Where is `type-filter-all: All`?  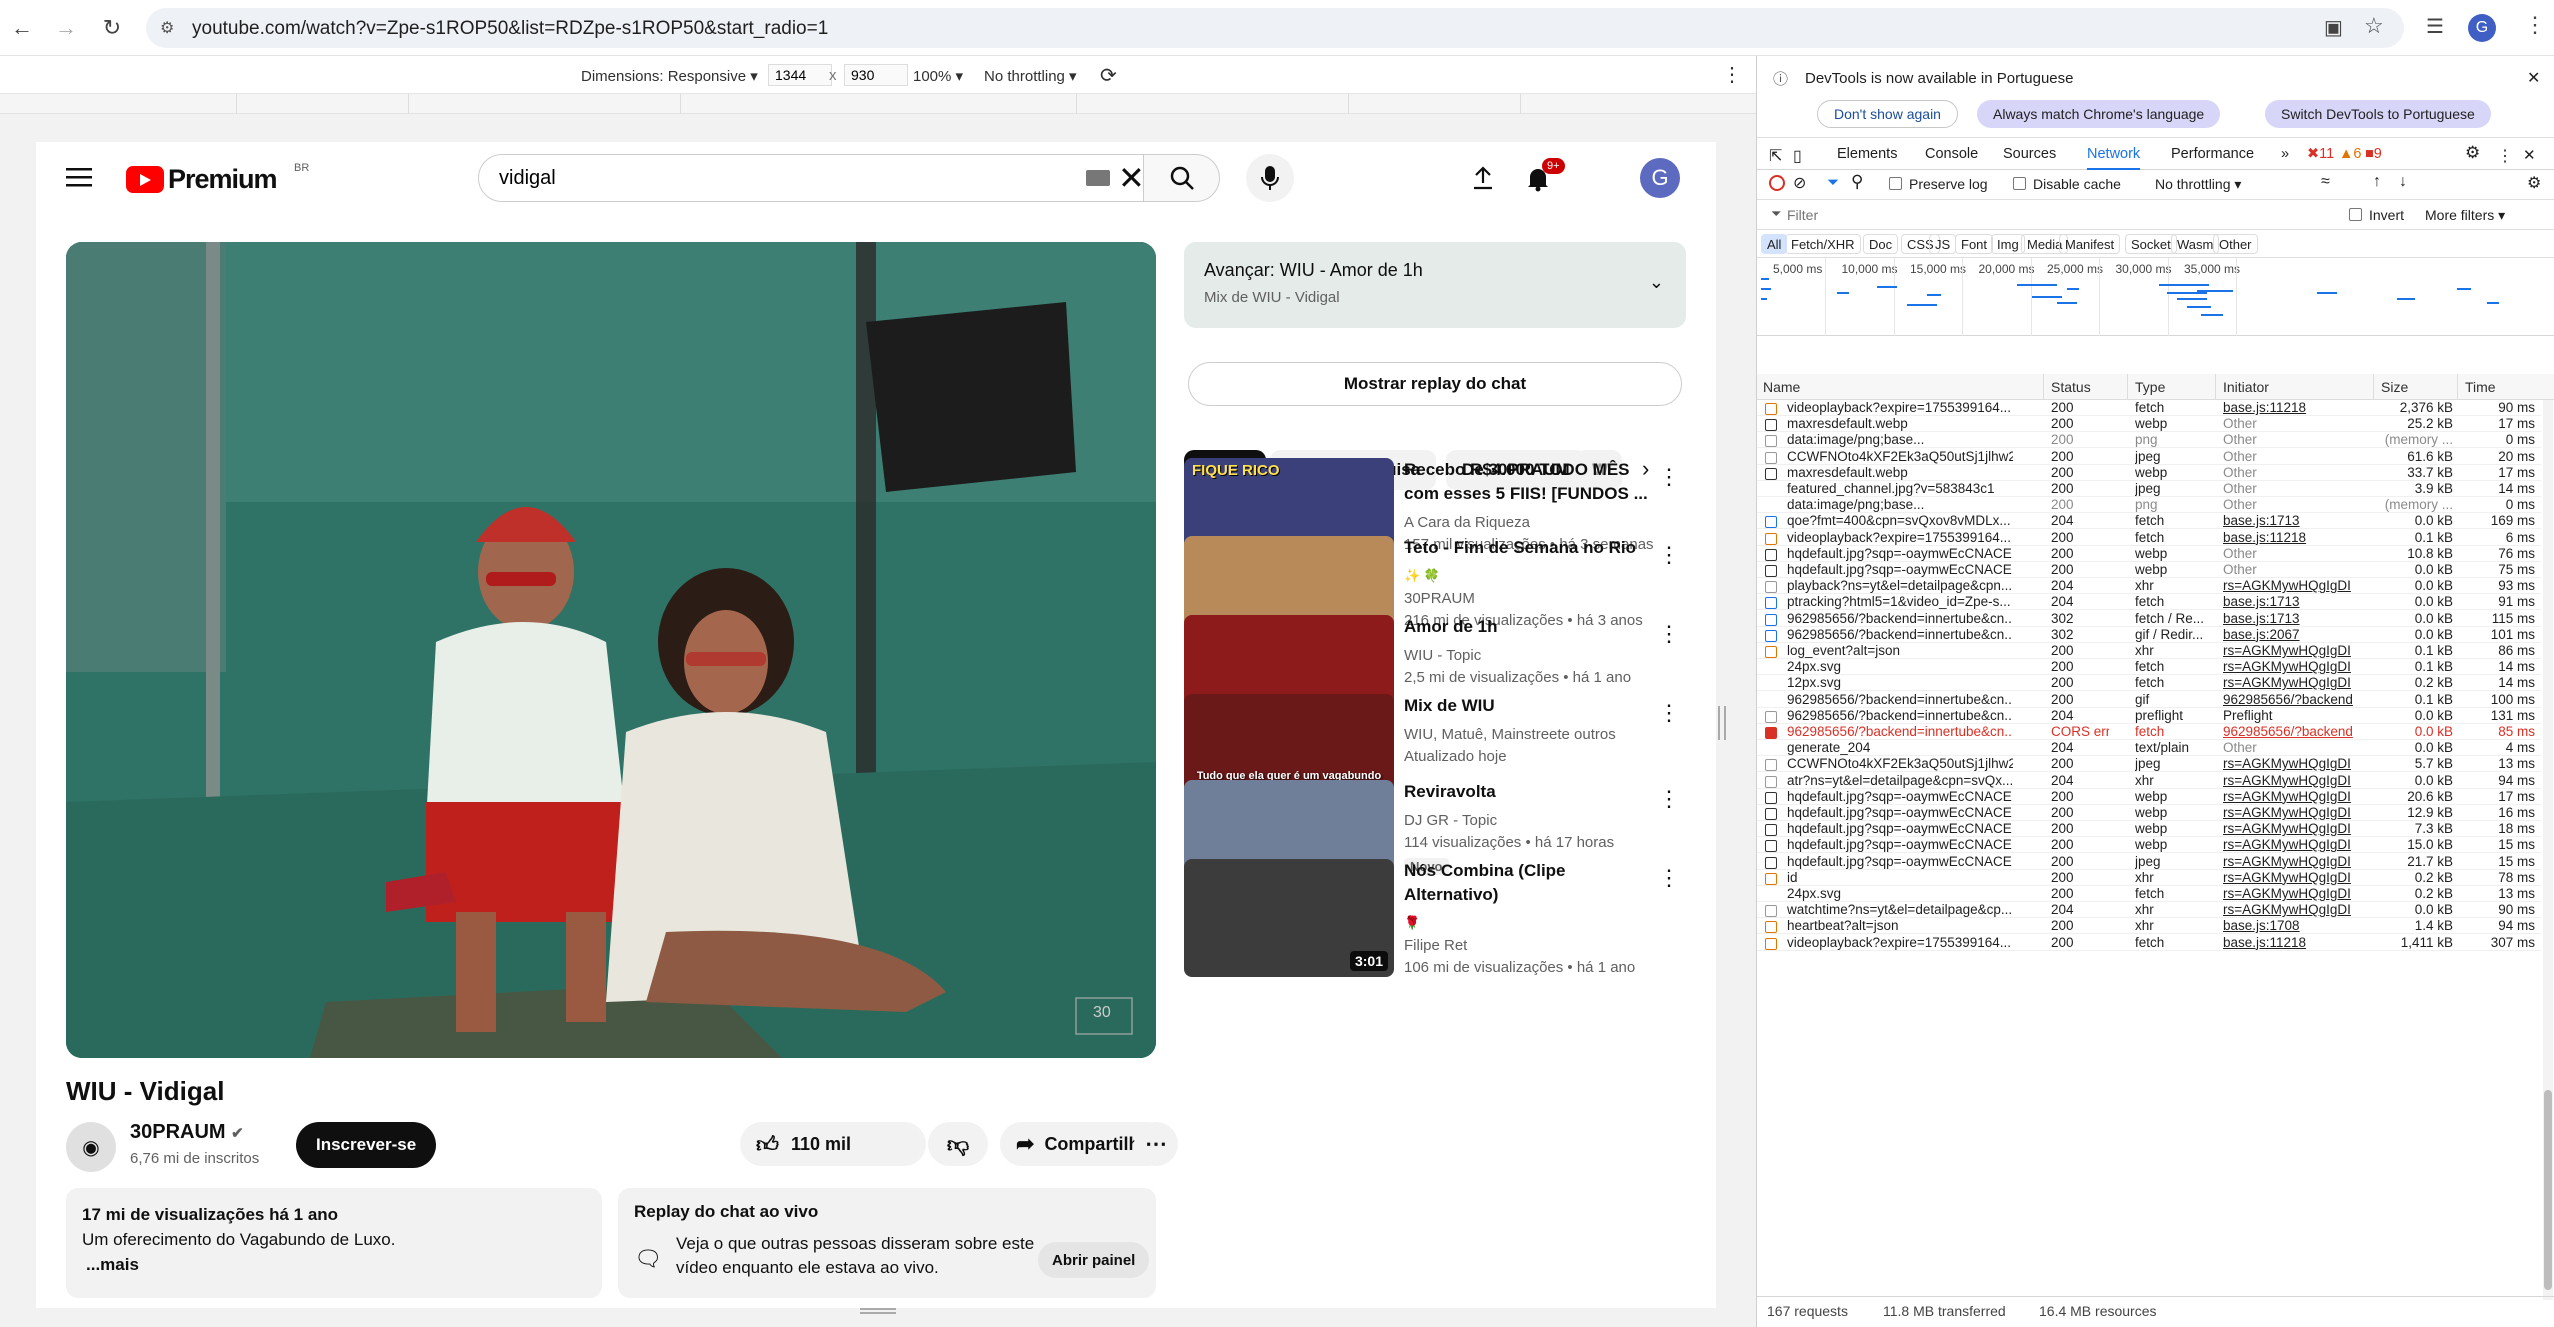 type-filter-all: All is located at coordinates (1774, 244).